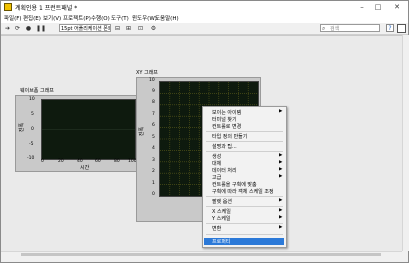 This screenshot has height=263, width=409. What do you see at coordinates (85, 28) in the screenshot?
I see `font-select: 15pt 어플리케이션 폰트` at bounding box center [85, 28].